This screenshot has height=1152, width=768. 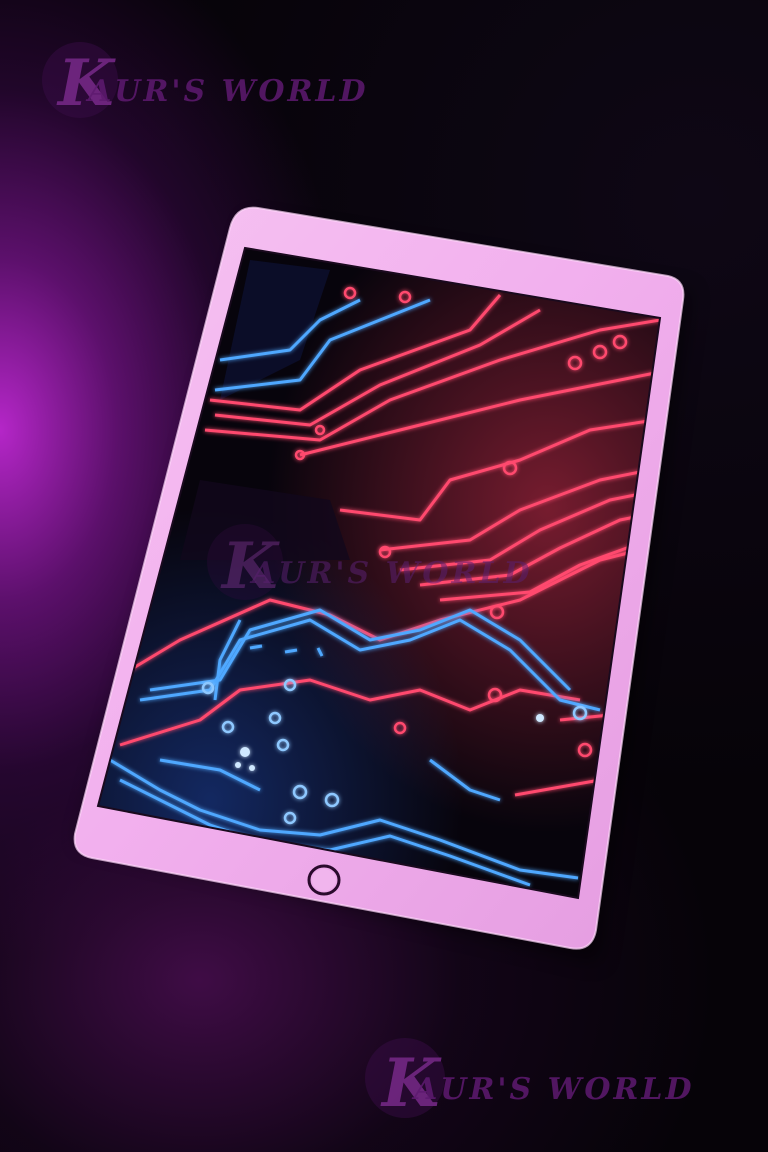 What do you see at coordinates (324, 880) in the screenshot?
I see `home-button-icon` at bounding box center [324, 880].